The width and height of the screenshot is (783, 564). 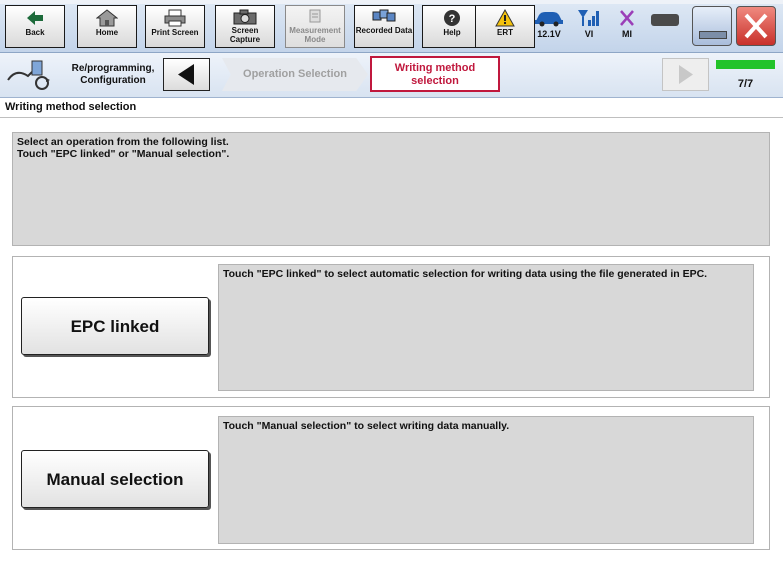 I want to click on printer-icon, so click(x=175, y=18).